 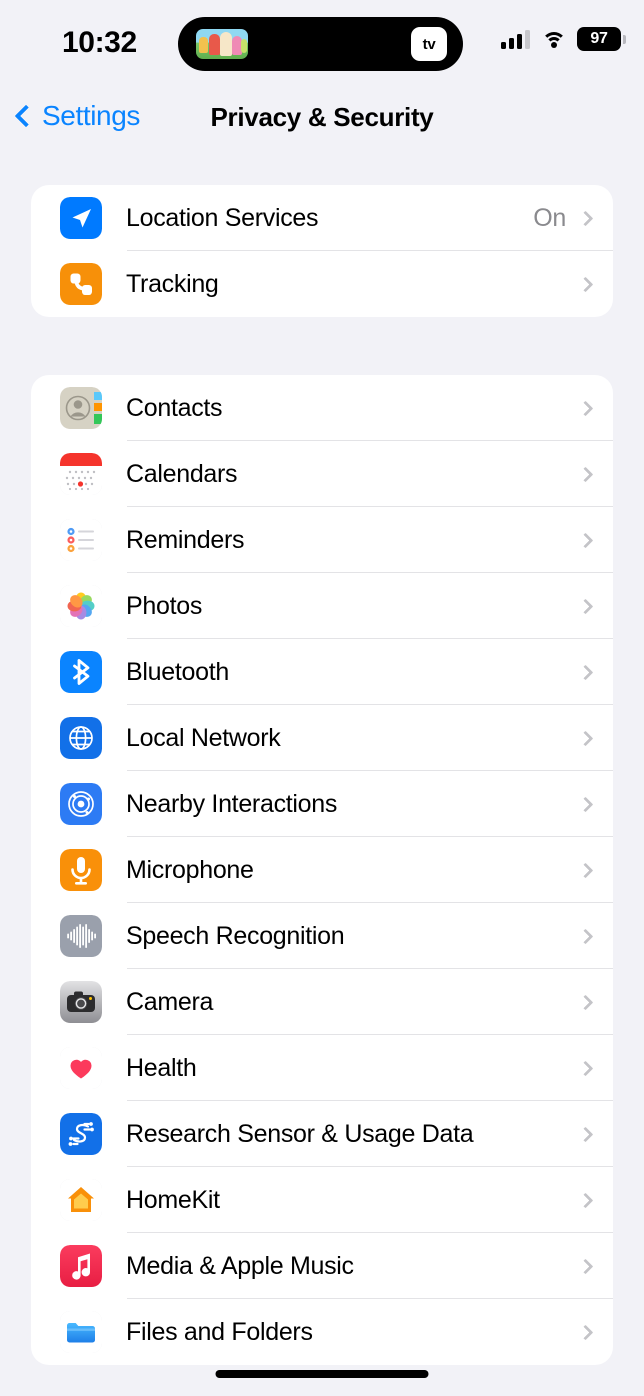 I want to click on battery-percent-label: 97, so click(x=599, y=39).